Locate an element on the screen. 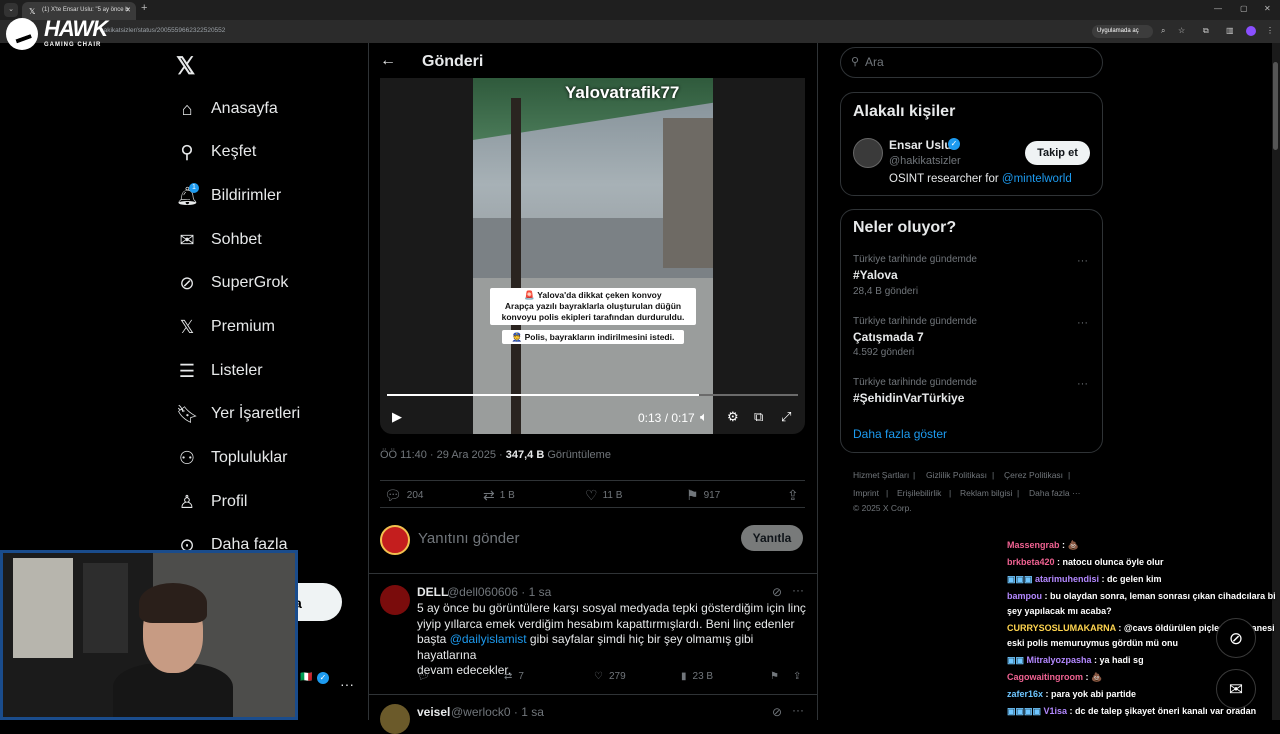 The image size is (1280, 734). star-icon: ☆ is located at coordinates (1181, 30).